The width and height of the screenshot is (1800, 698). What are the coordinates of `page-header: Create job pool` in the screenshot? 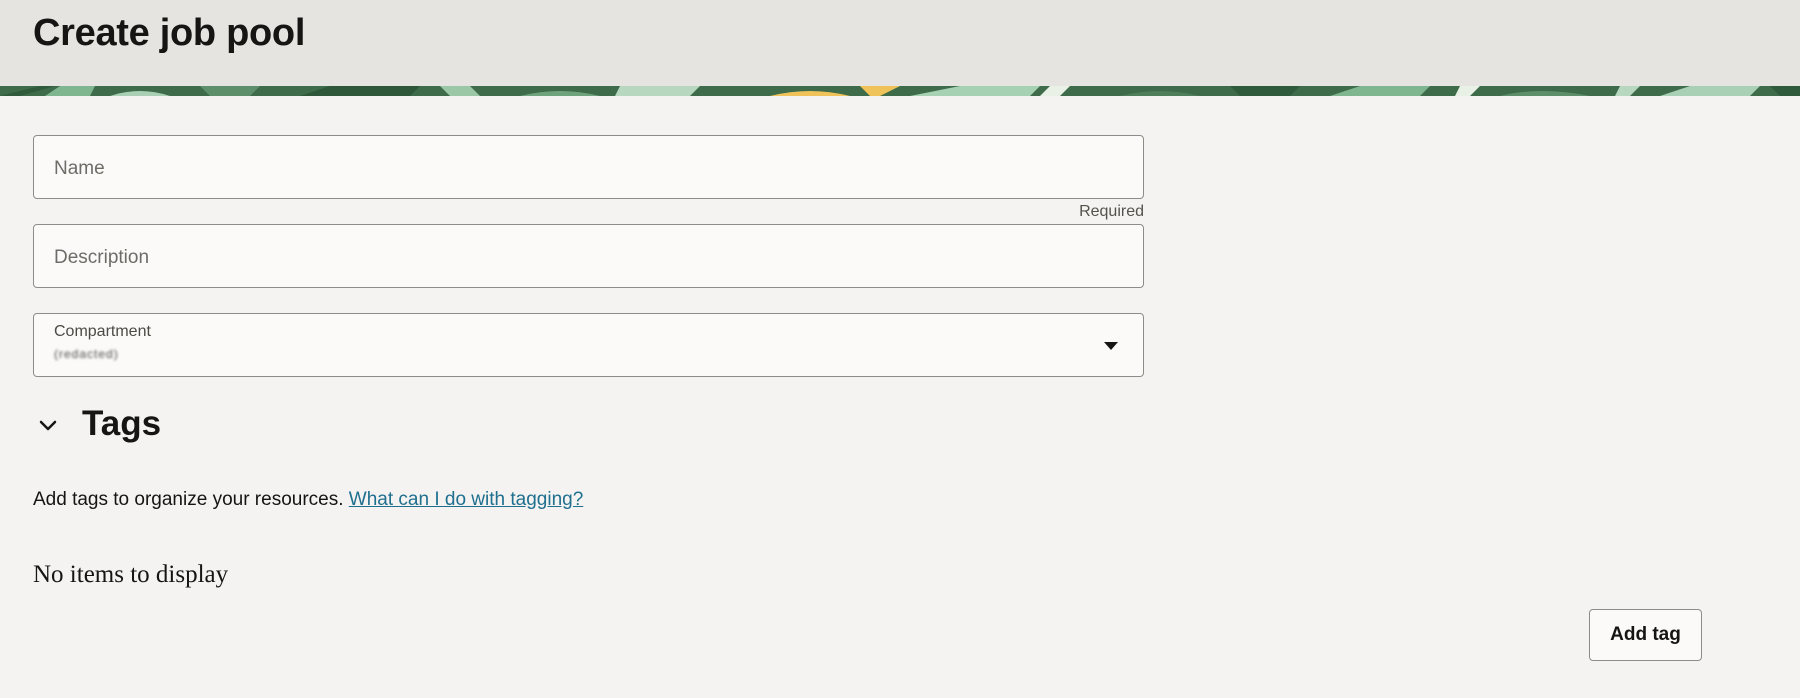 It's located at (900, 43).